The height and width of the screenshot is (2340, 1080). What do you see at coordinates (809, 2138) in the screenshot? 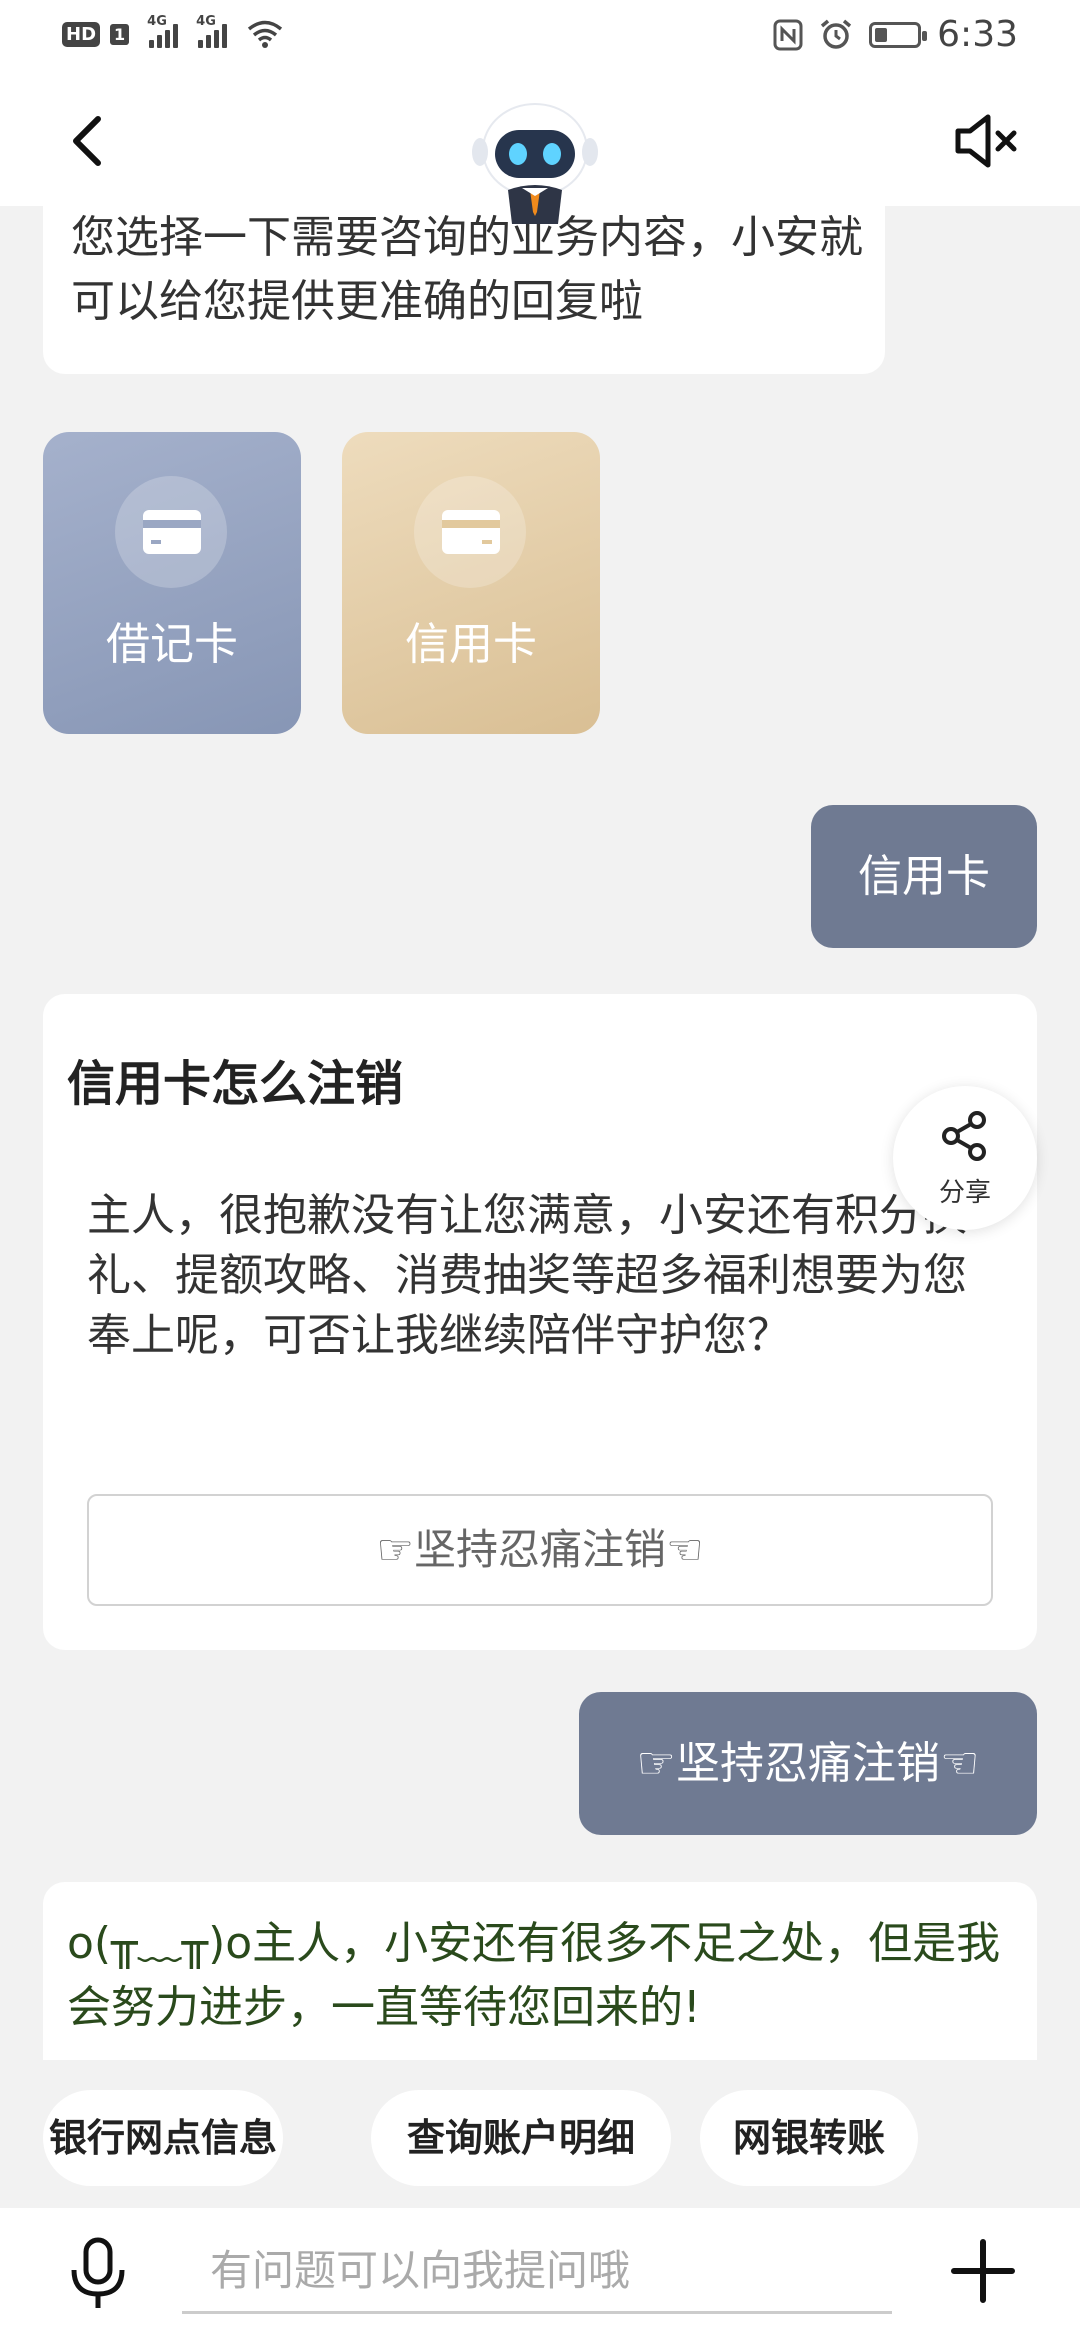
I see `quick-reply-transfer: 网银转账` at bounding box center [809, 2138].